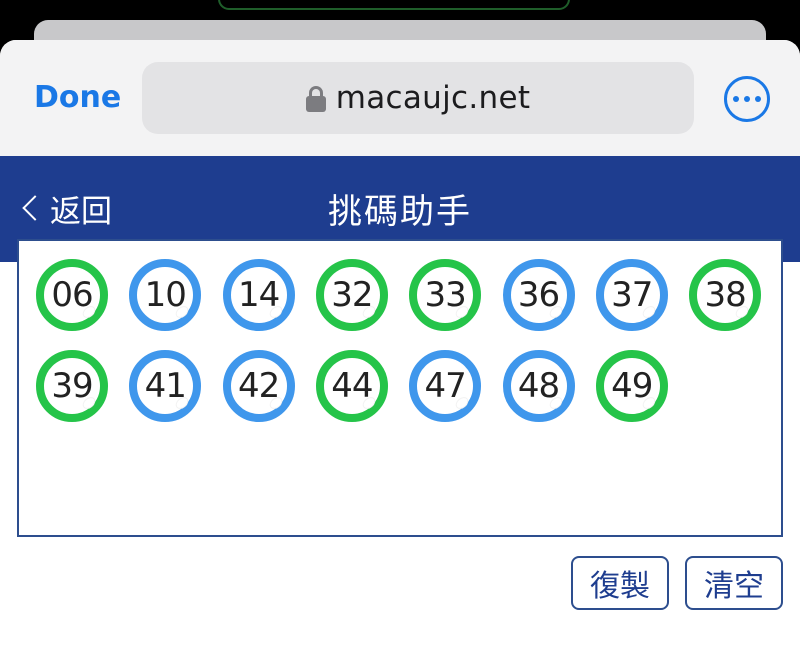  Describe the element at coordinates (445, 295) in the screenshot. I see `number-ball: 33` at that location.